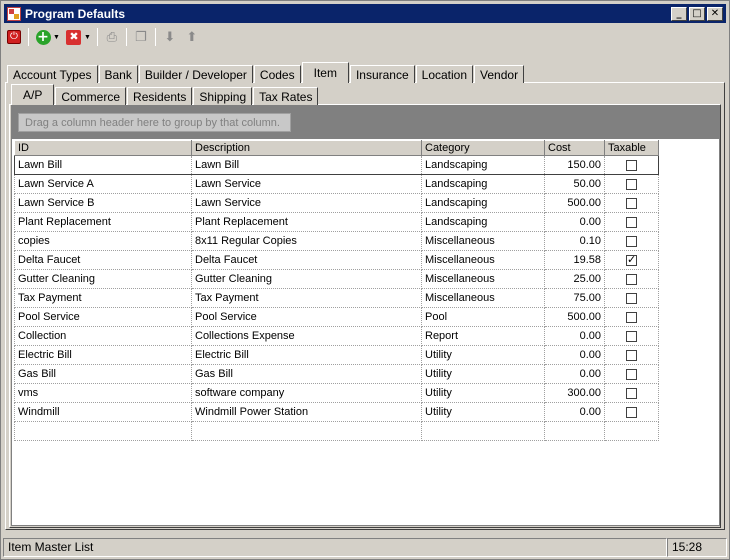  Describe the element at coordinates (195, 74) in the screenshot. I see `tab-builder-developer: Builder / Developer` at that location.